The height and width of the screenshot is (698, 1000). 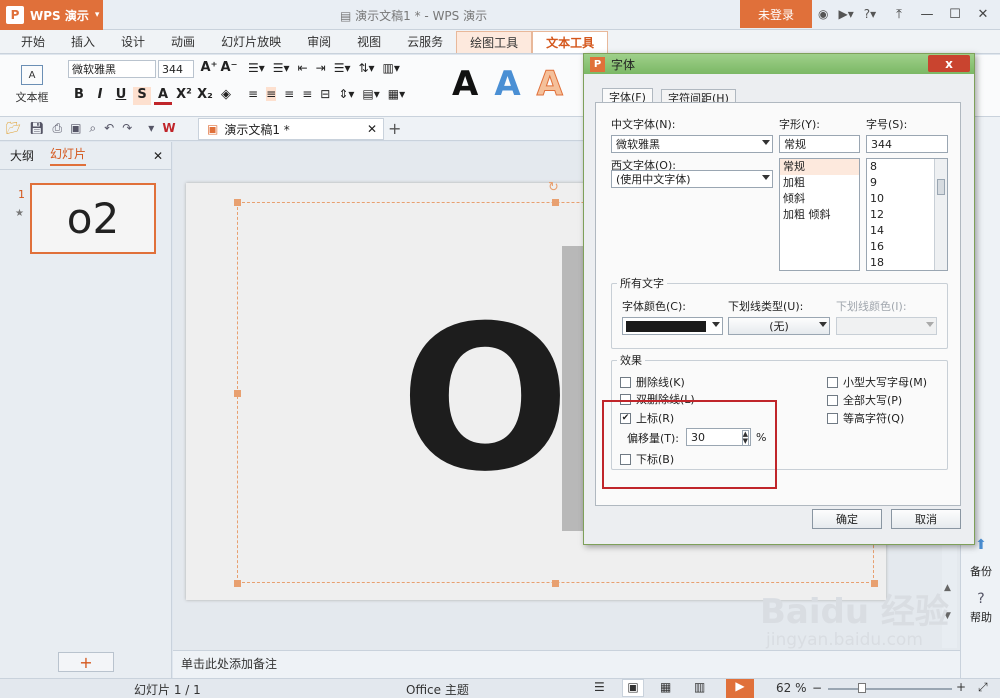 I want to click on resize-handle-bottom, so click(x=555, y=583).